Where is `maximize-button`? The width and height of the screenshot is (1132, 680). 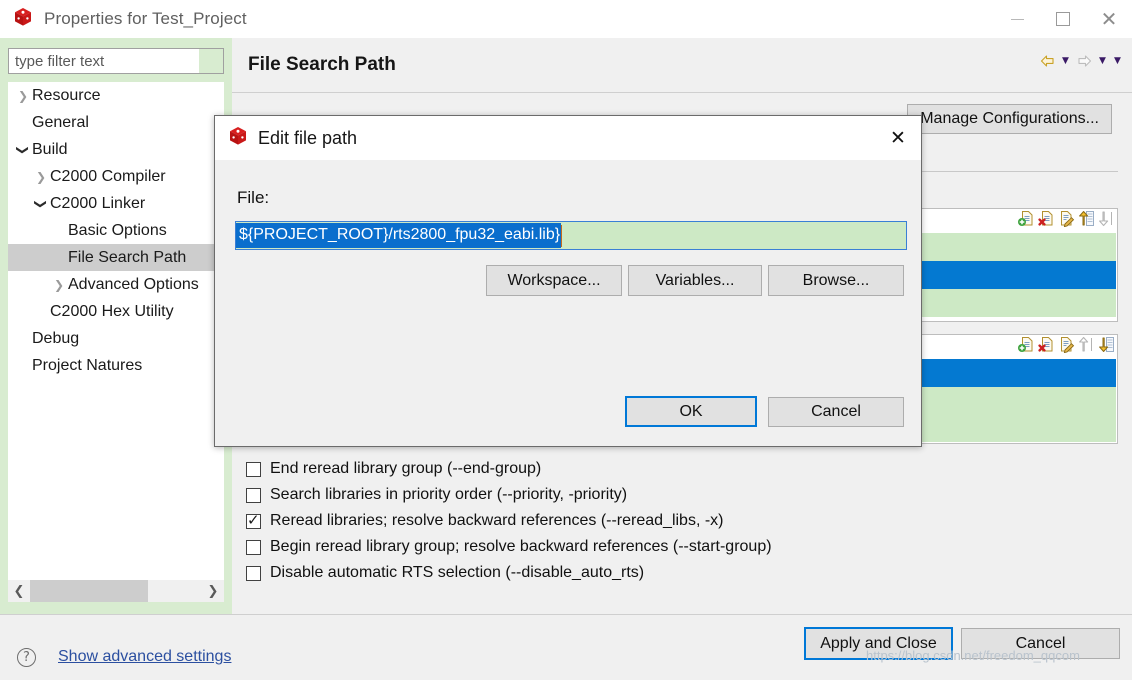
maximize-button is located at coordinates (1063, 19).